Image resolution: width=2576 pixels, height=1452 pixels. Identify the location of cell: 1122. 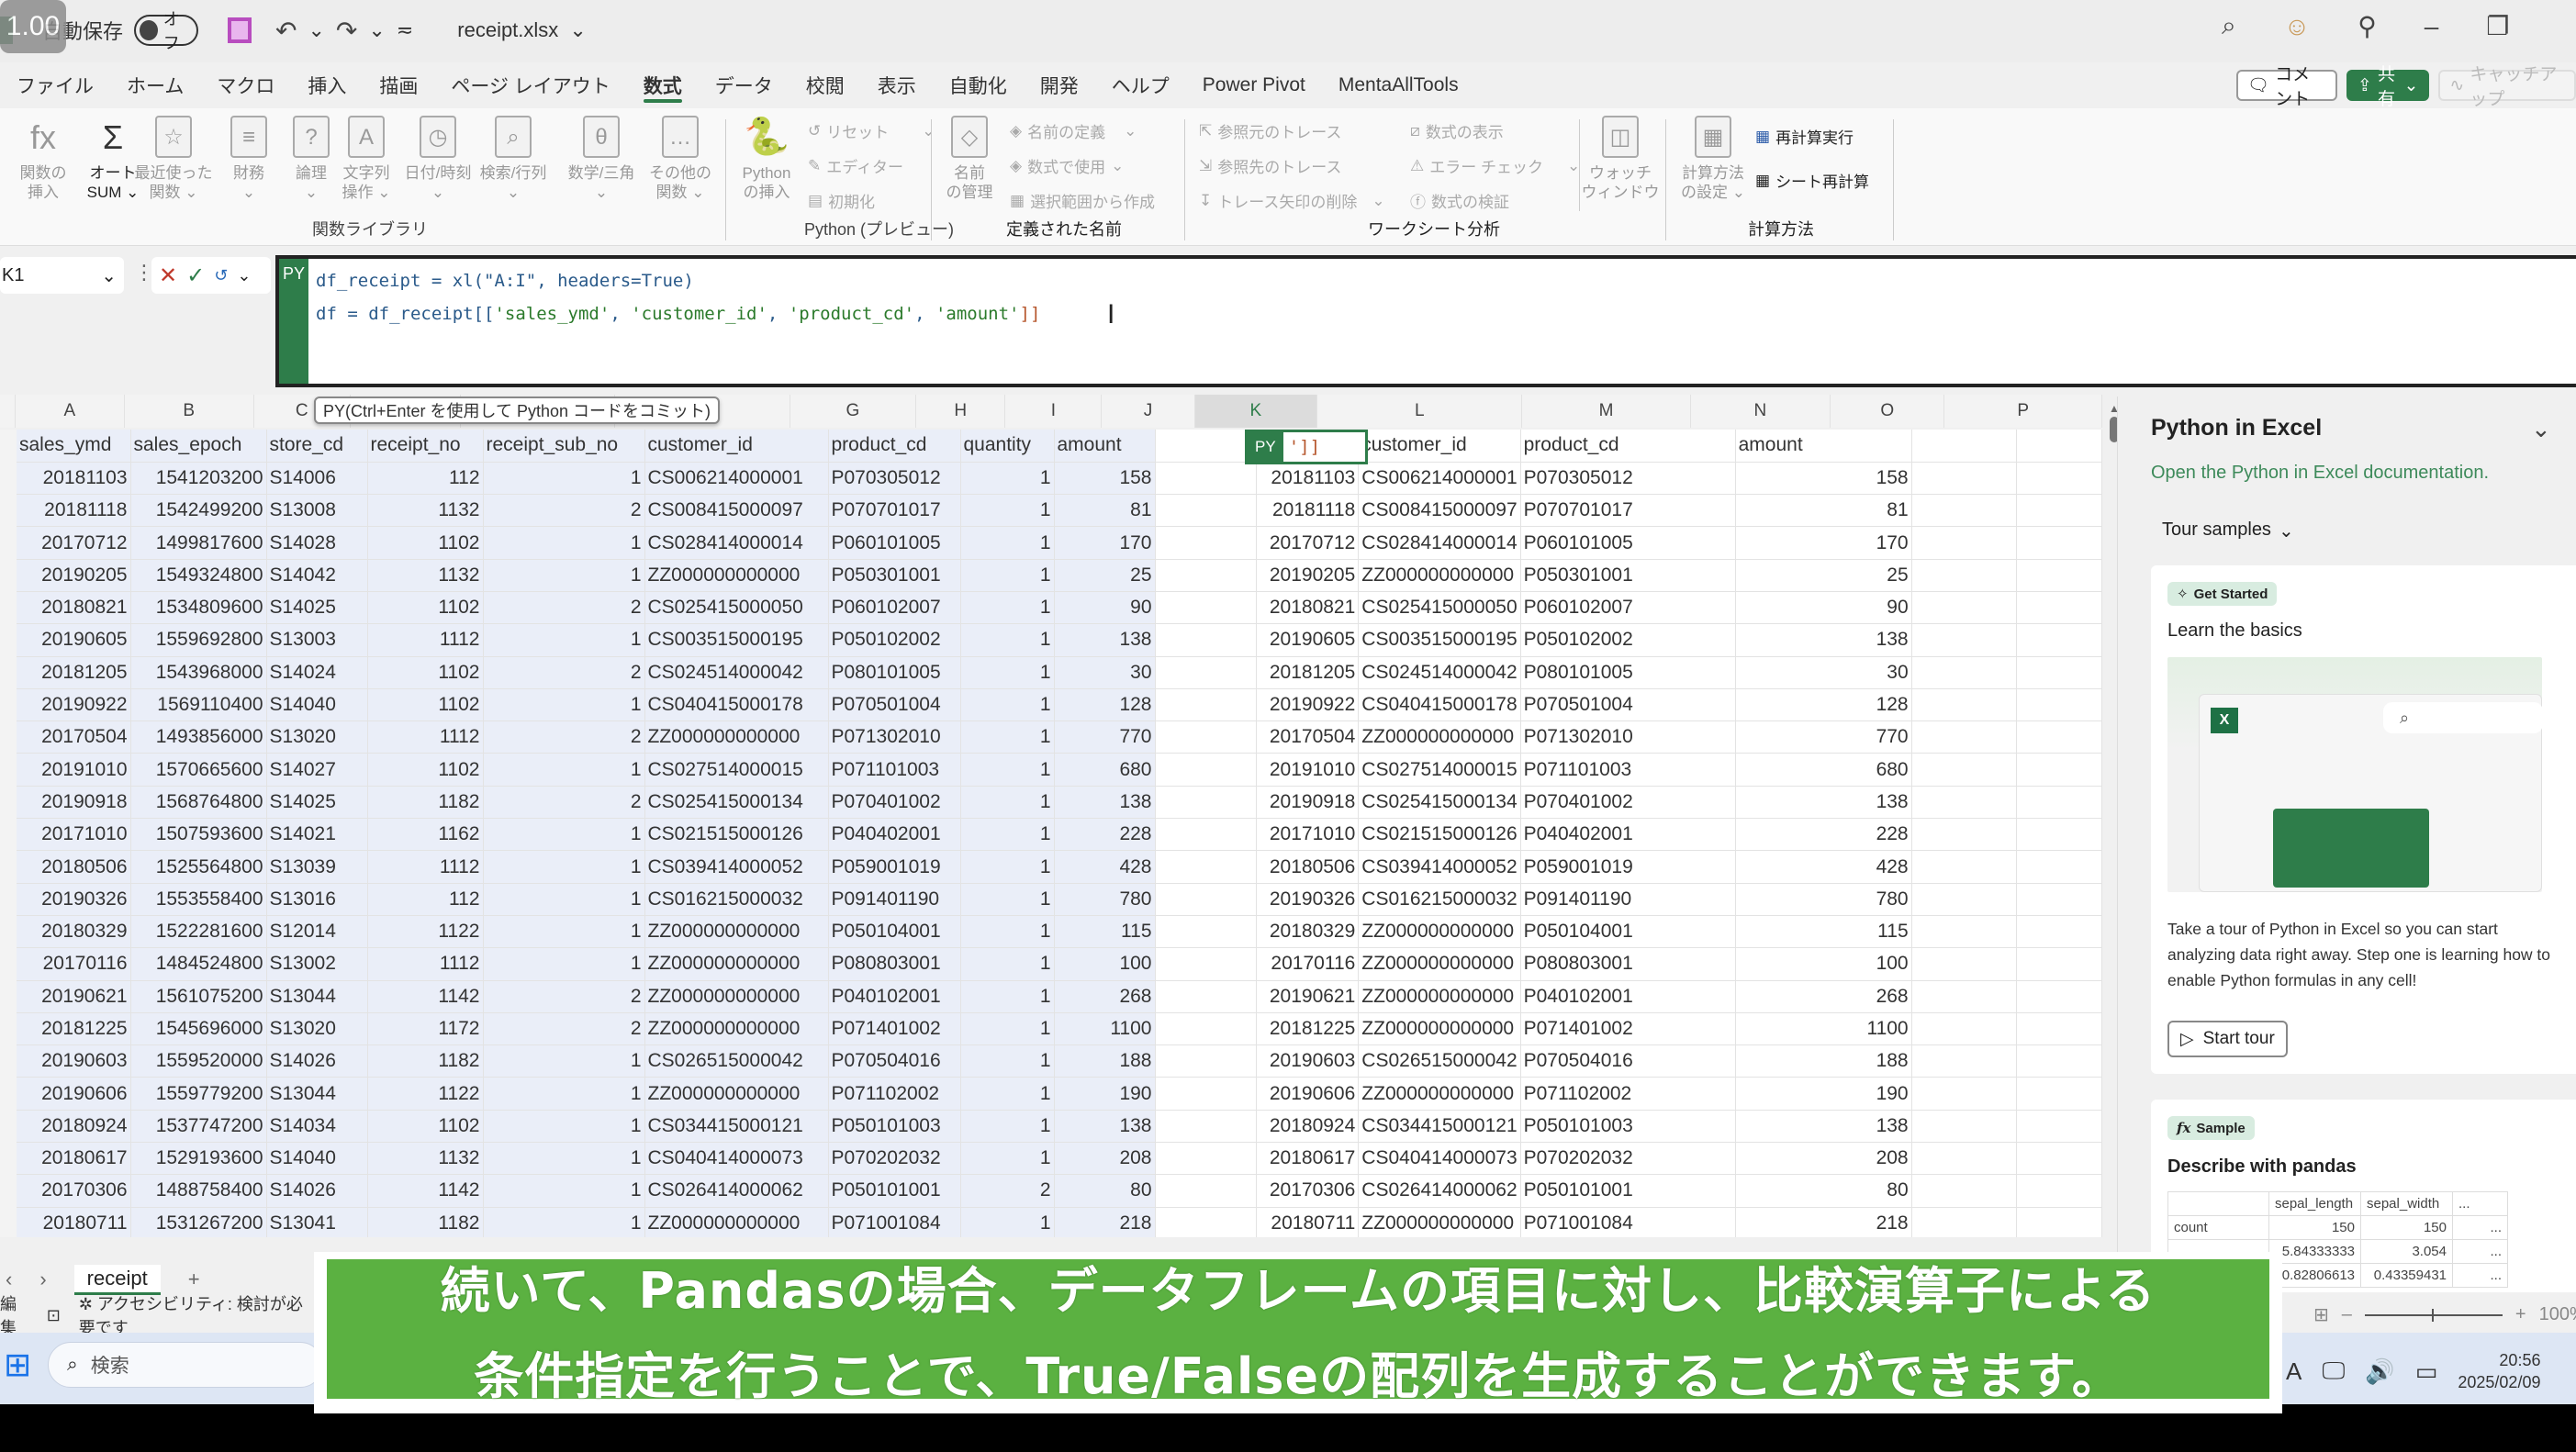
(425, 1094).